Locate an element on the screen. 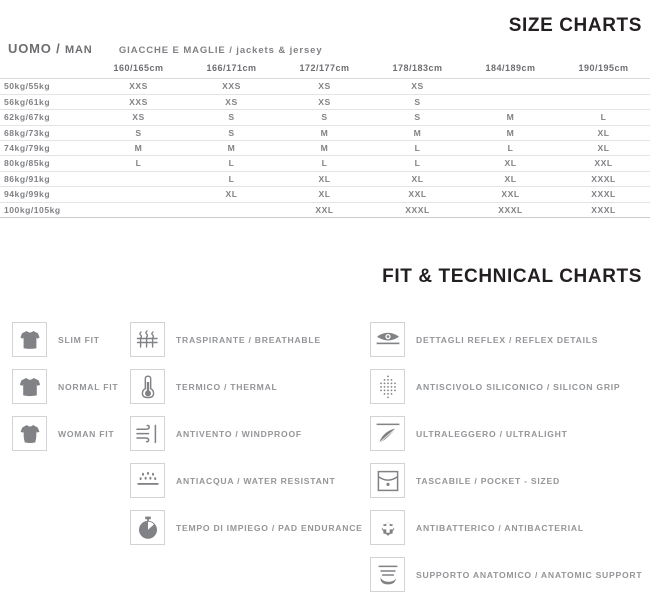  tech-item-label: SUPPORTO ANATOMICO / ANATOMIC SUPPORT is located at coordinates (529, 574).